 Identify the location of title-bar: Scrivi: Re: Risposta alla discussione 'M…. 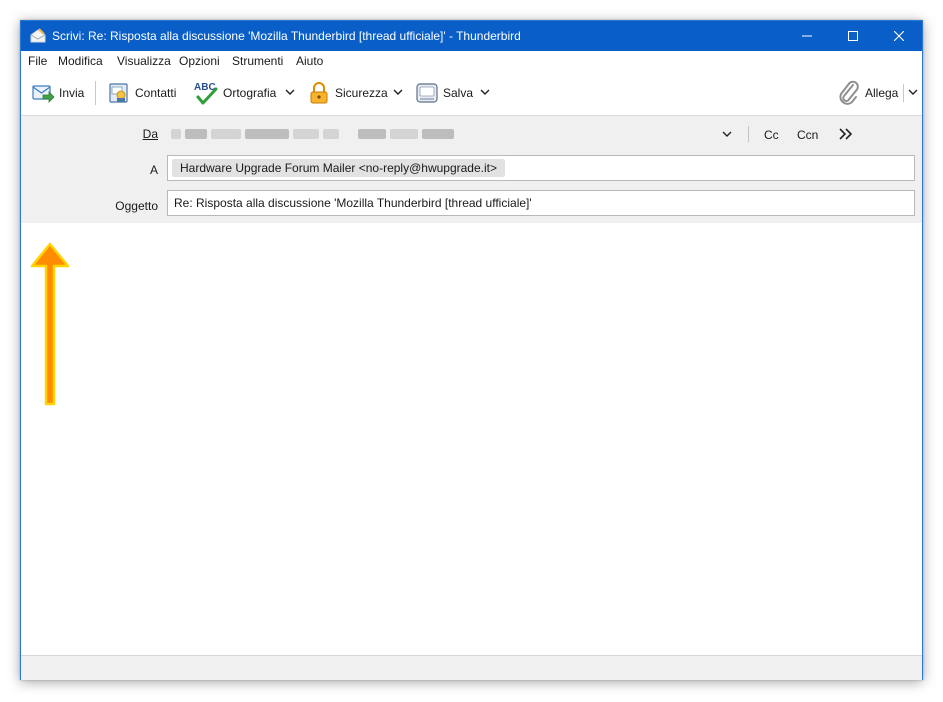
(471, 36).